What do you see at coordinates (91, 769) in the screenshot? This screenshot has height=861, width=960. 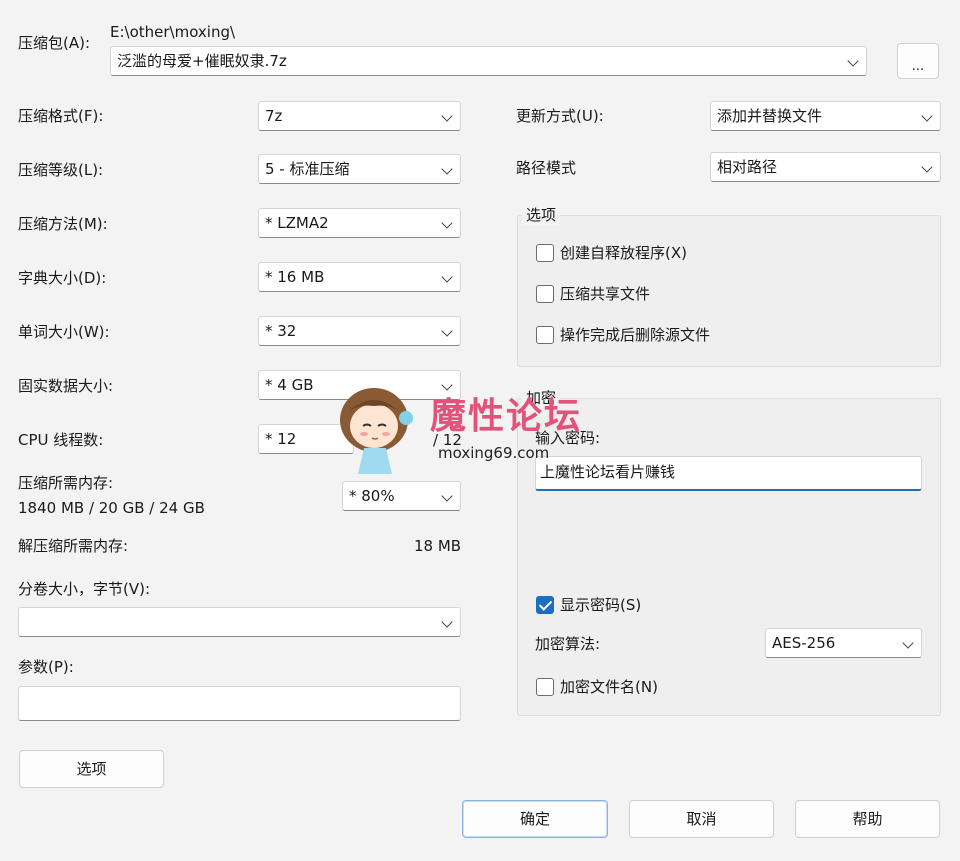 I see `options-button: 选项` at bounding box center [91, 769].